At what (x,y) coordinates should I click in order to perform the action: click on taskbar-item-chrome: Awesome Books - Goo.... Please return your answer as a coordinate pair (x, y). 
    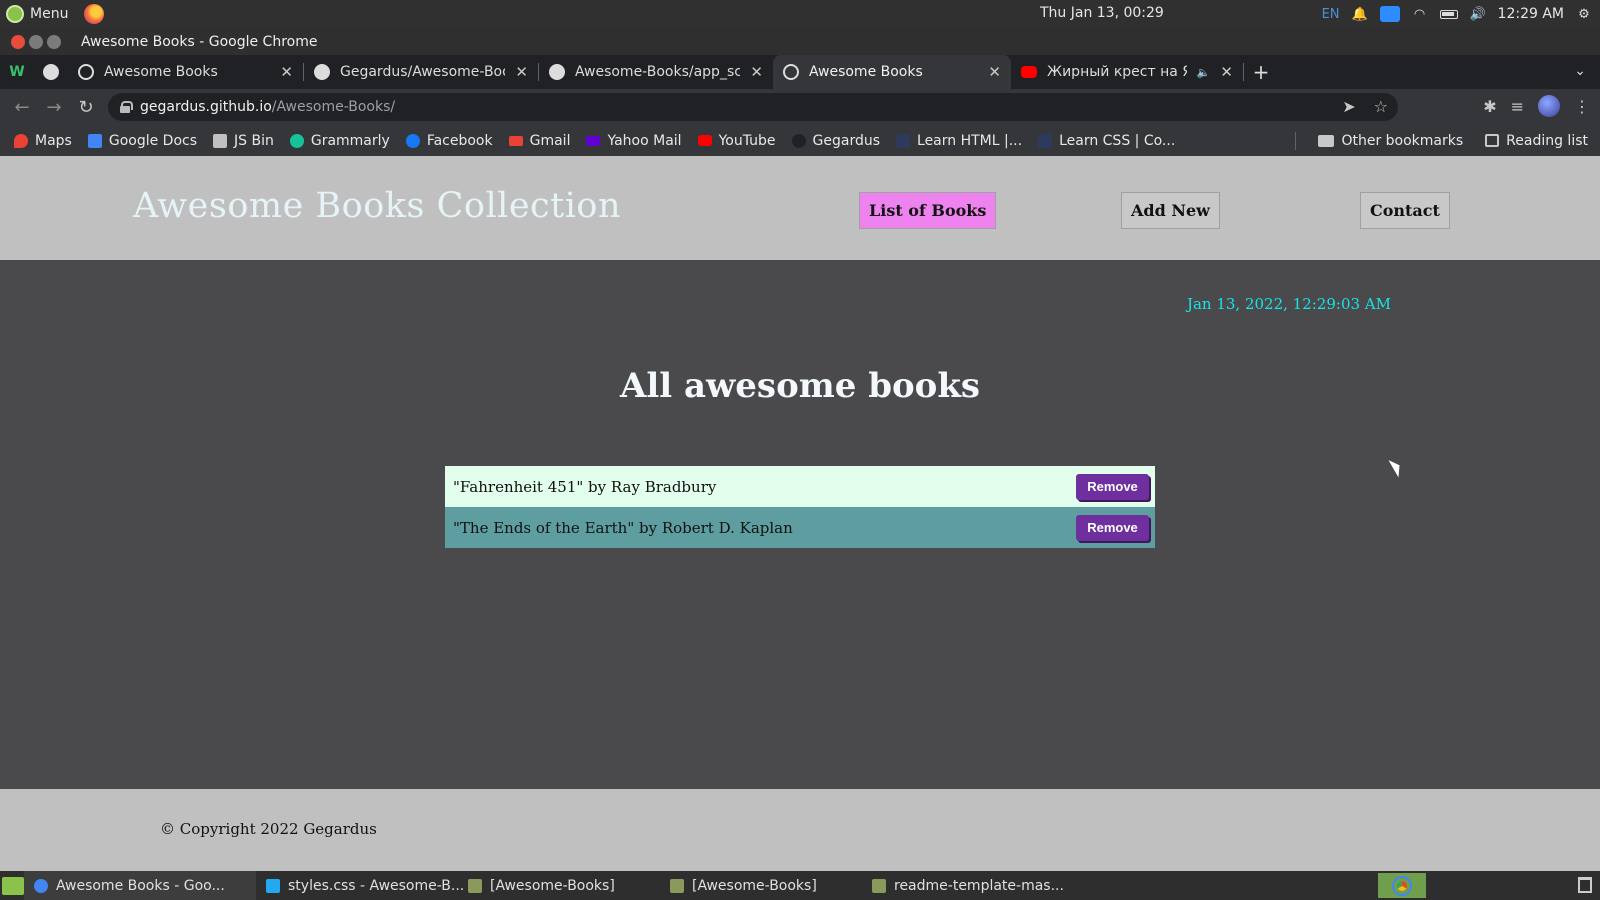
    Looking at the image, I should click on (140, 885).